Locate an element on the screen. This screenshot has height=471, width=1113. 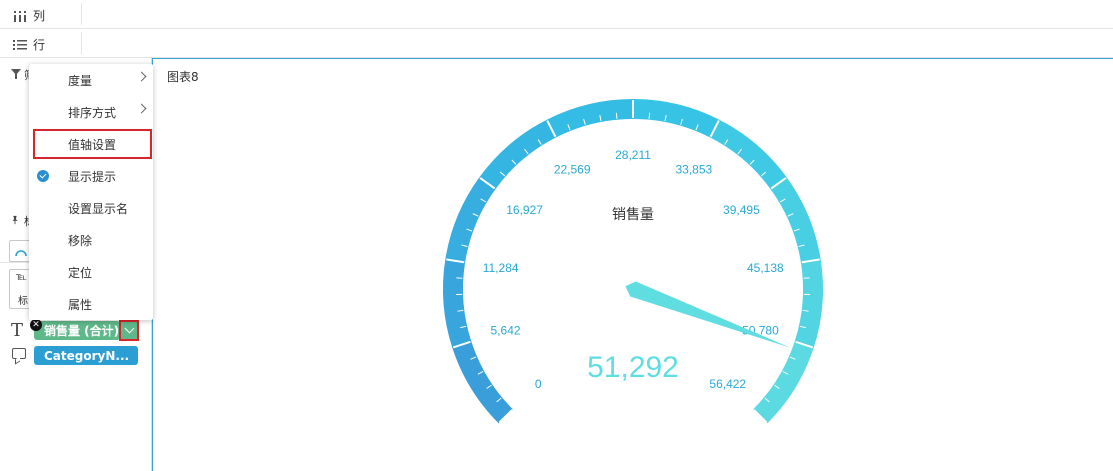
gauge-tick-label: 5,642 is located at coordinates (506, 330).